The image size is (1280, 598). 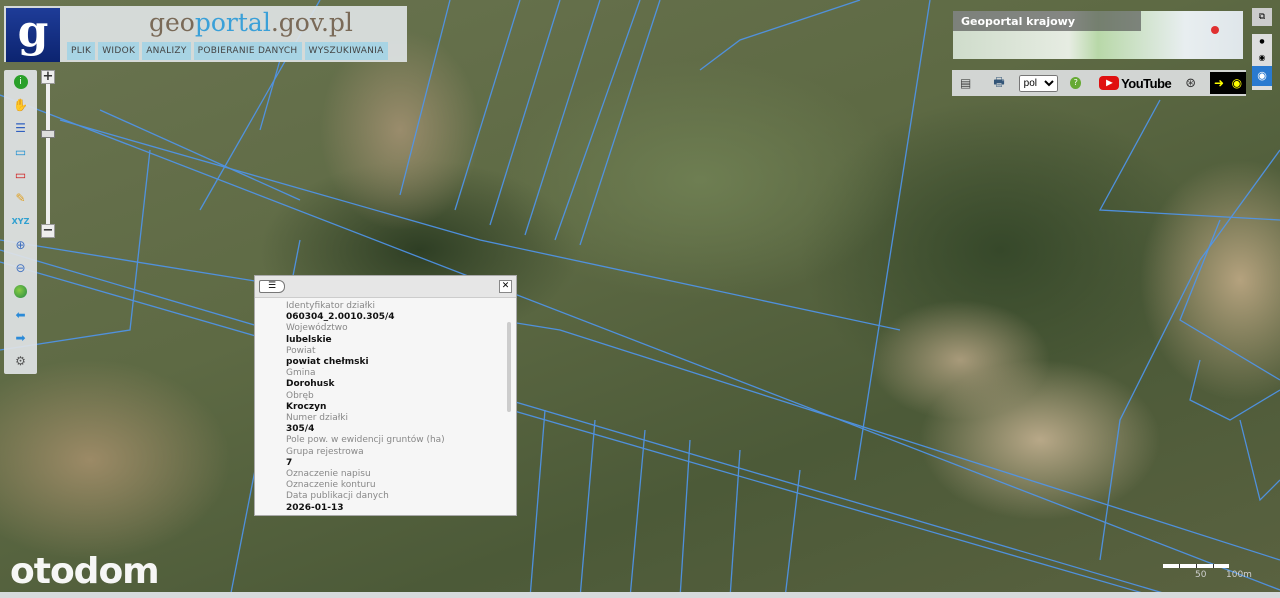 What do you see at coordinates (310, 384) in the screenshot?
I see `field-value: Dorohusk` at bounding box center [310, 384].